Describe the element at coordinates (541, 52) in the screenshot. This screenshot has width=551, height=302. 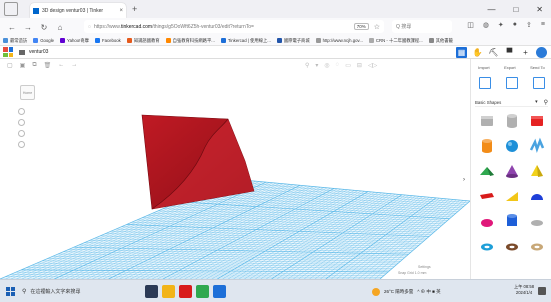
I see `avatar` at that location.